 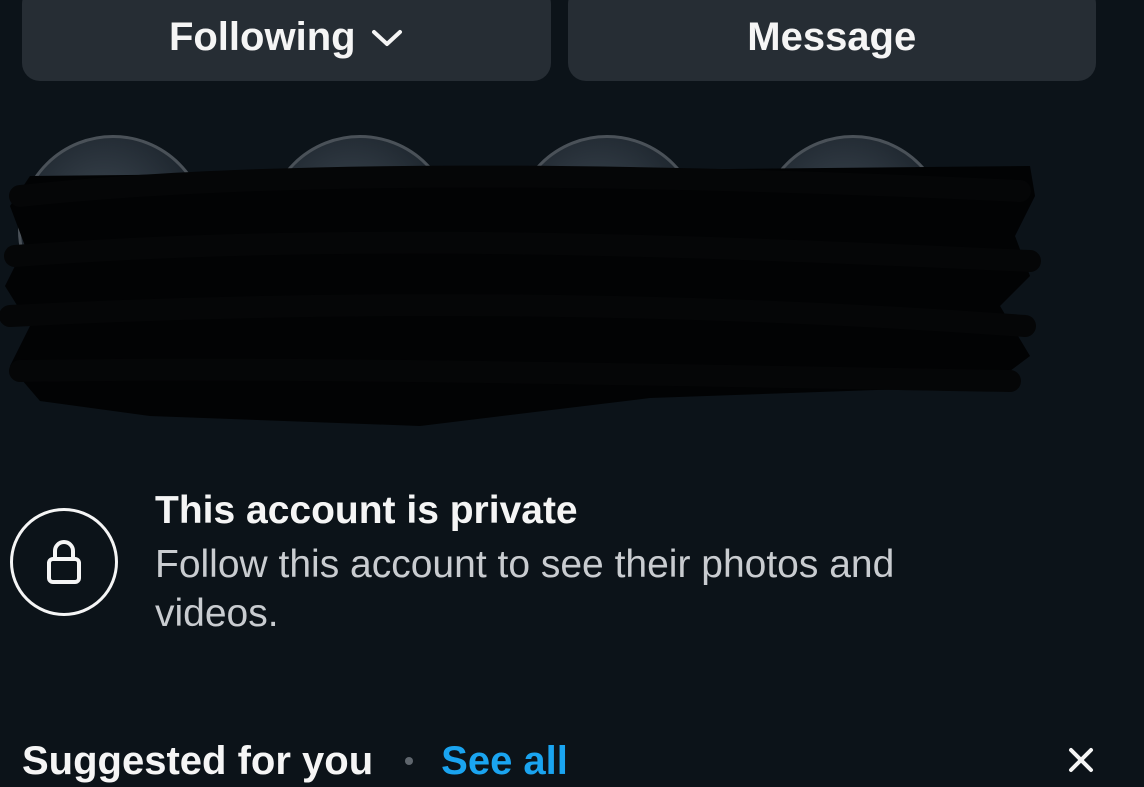 I want to click on following-label: Following, so click(x=262, y=37).